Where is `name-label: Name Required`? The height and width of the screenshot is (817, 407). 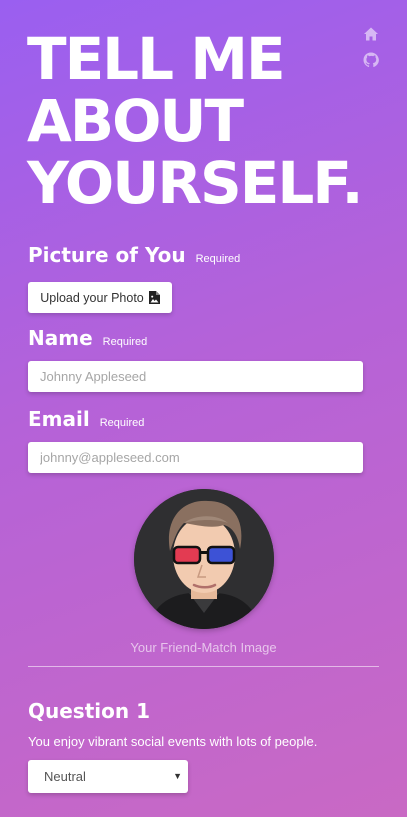 name-label: Name Required is located at coordinates (87, 338).